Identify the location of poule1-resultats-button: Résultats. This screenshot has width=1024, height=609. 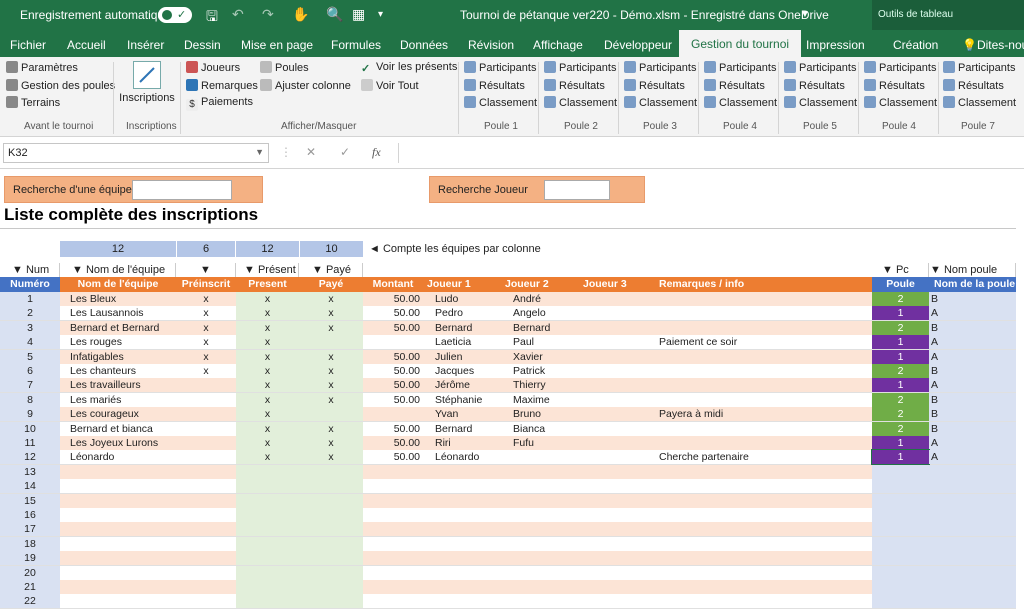
(494, 85).